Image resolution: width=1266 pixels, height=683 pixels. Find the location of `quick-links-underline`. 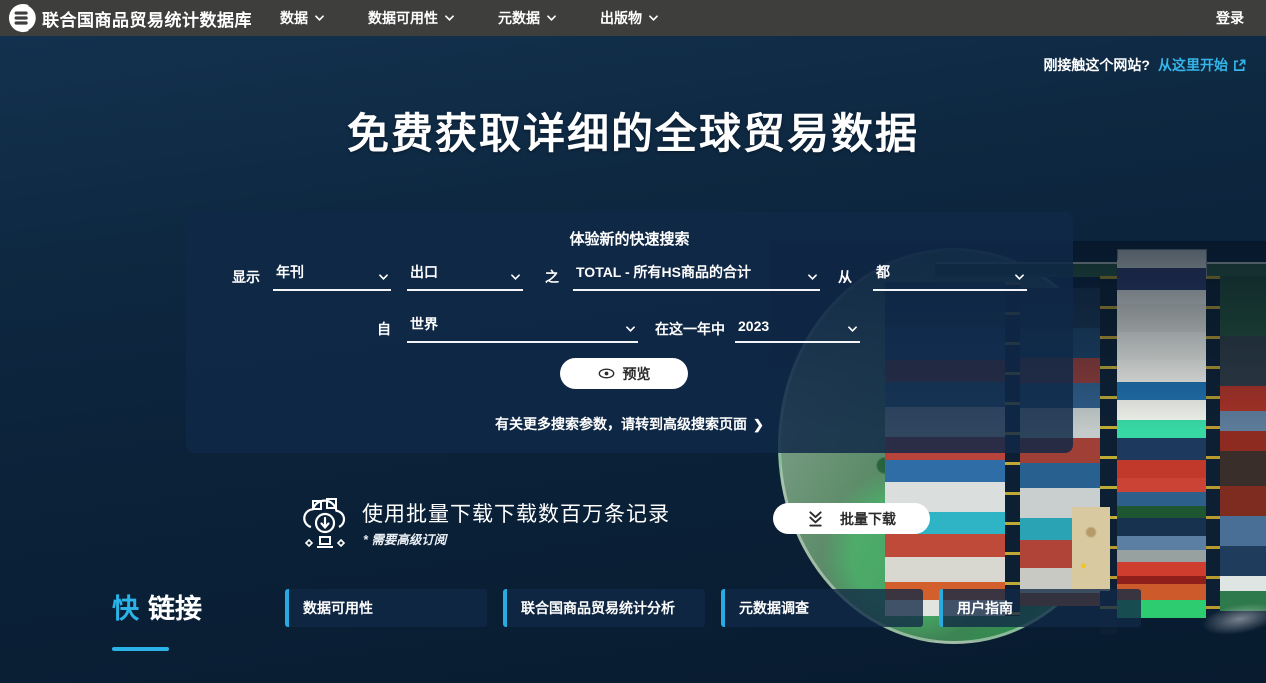

quick-links-underline is located at coordinates (140, 649).